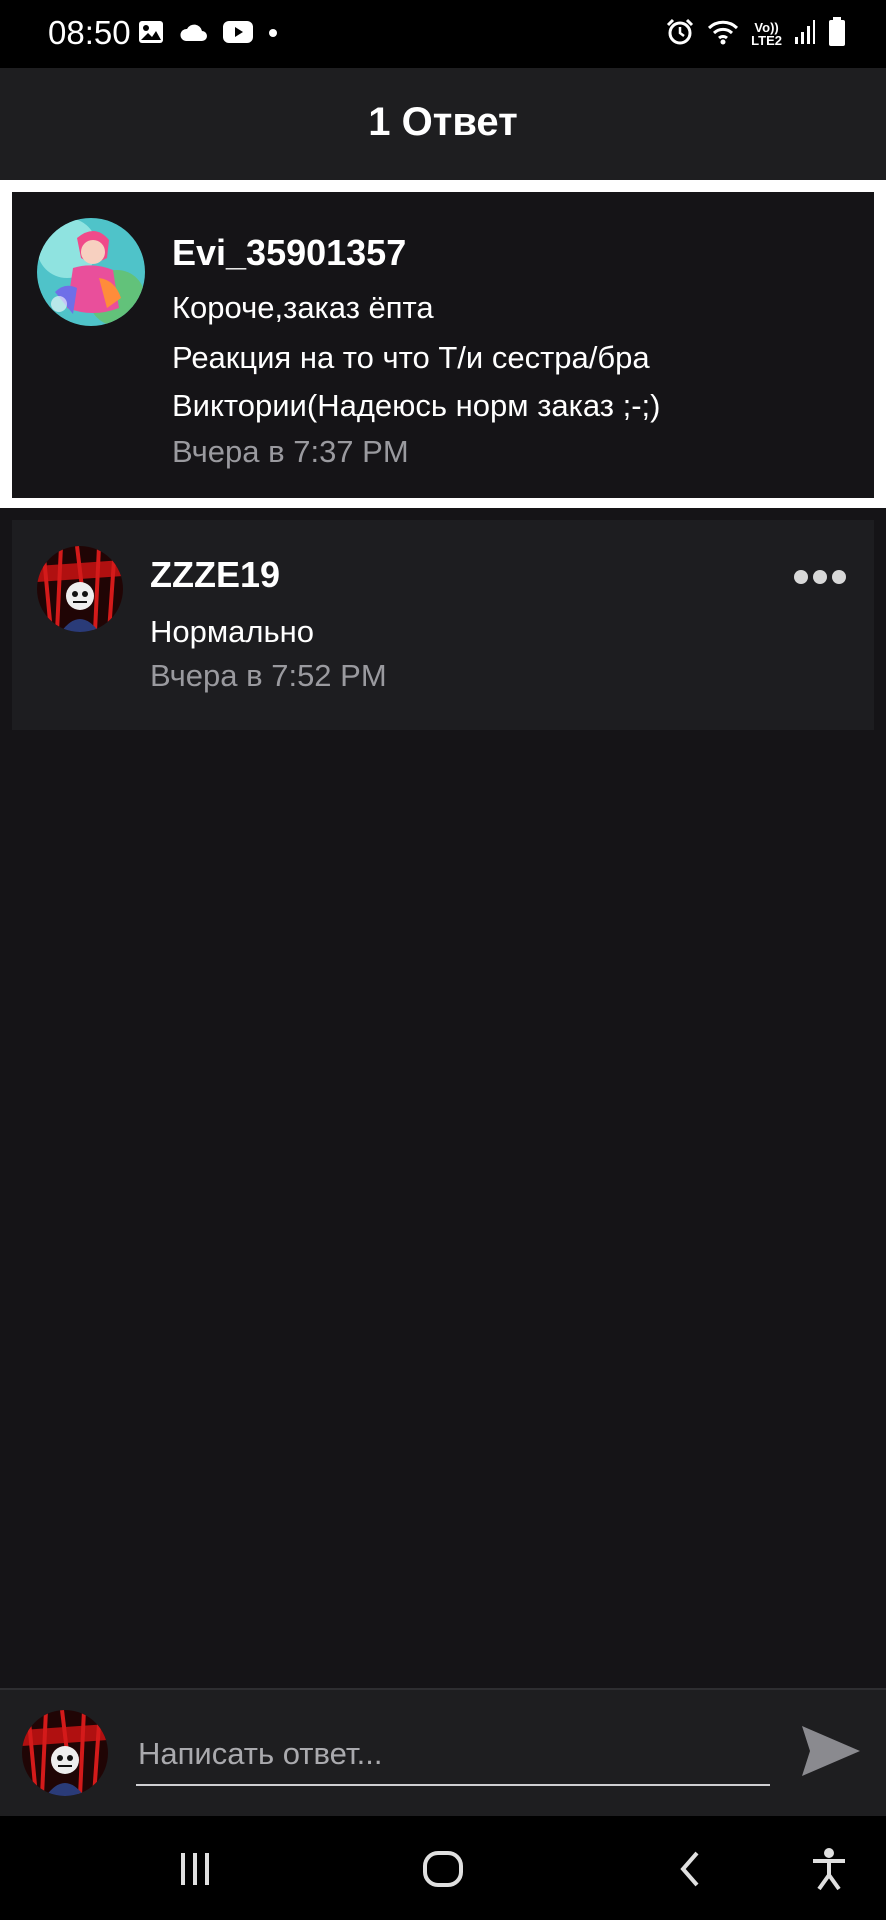 This screenshot has width=886, height=1920. What do you see at coordinates (232, 631) in the screenshot?
I see `reply-text: Нормально` at bounding box center [232, 631].